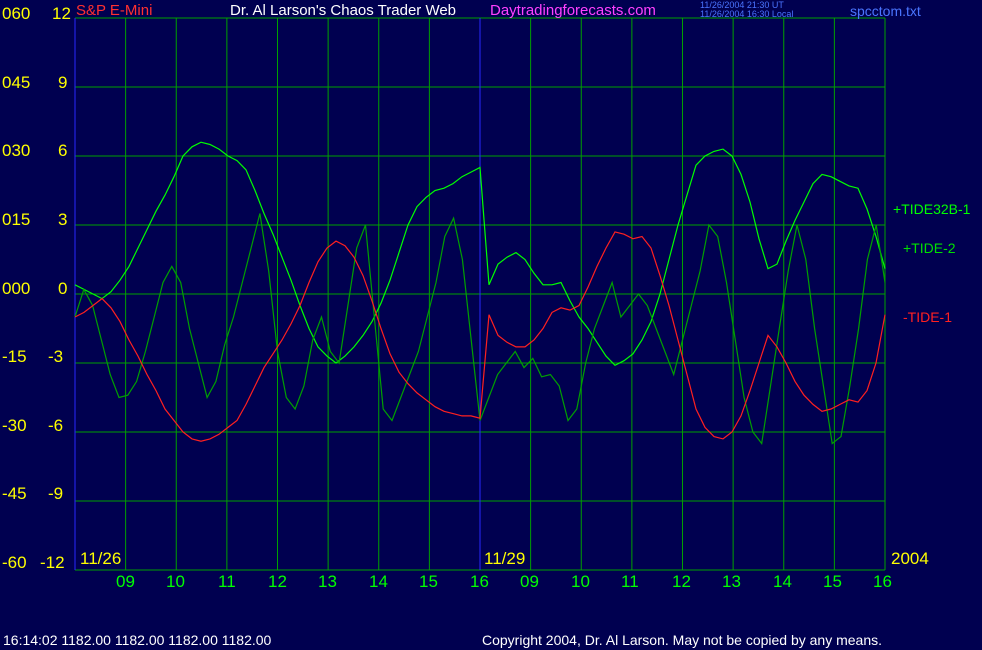 The image size is (982, 650). Describe the element at coordinates (63, 150) in the screenshot. I see `scale-tick: 6` at that location.